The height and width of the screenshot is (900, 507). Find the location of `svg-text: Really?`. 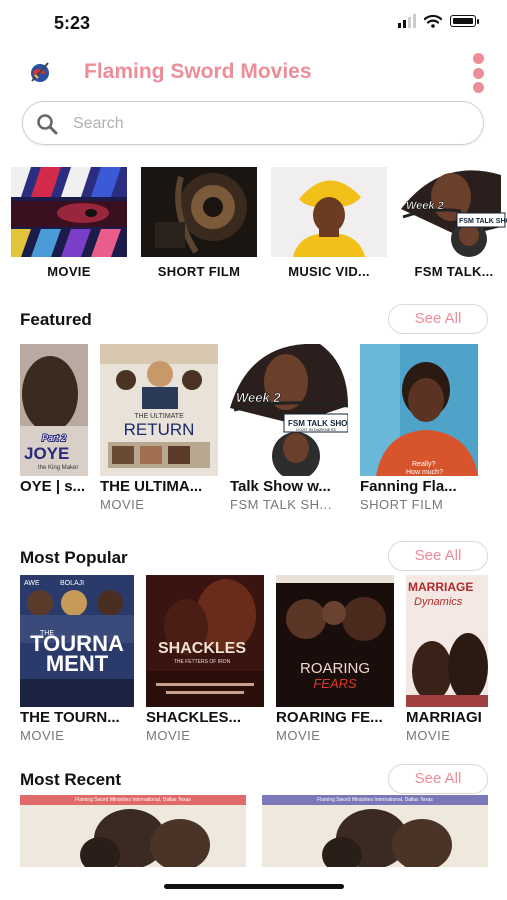

svg-text: Really? is located at coordinates (423, 464).